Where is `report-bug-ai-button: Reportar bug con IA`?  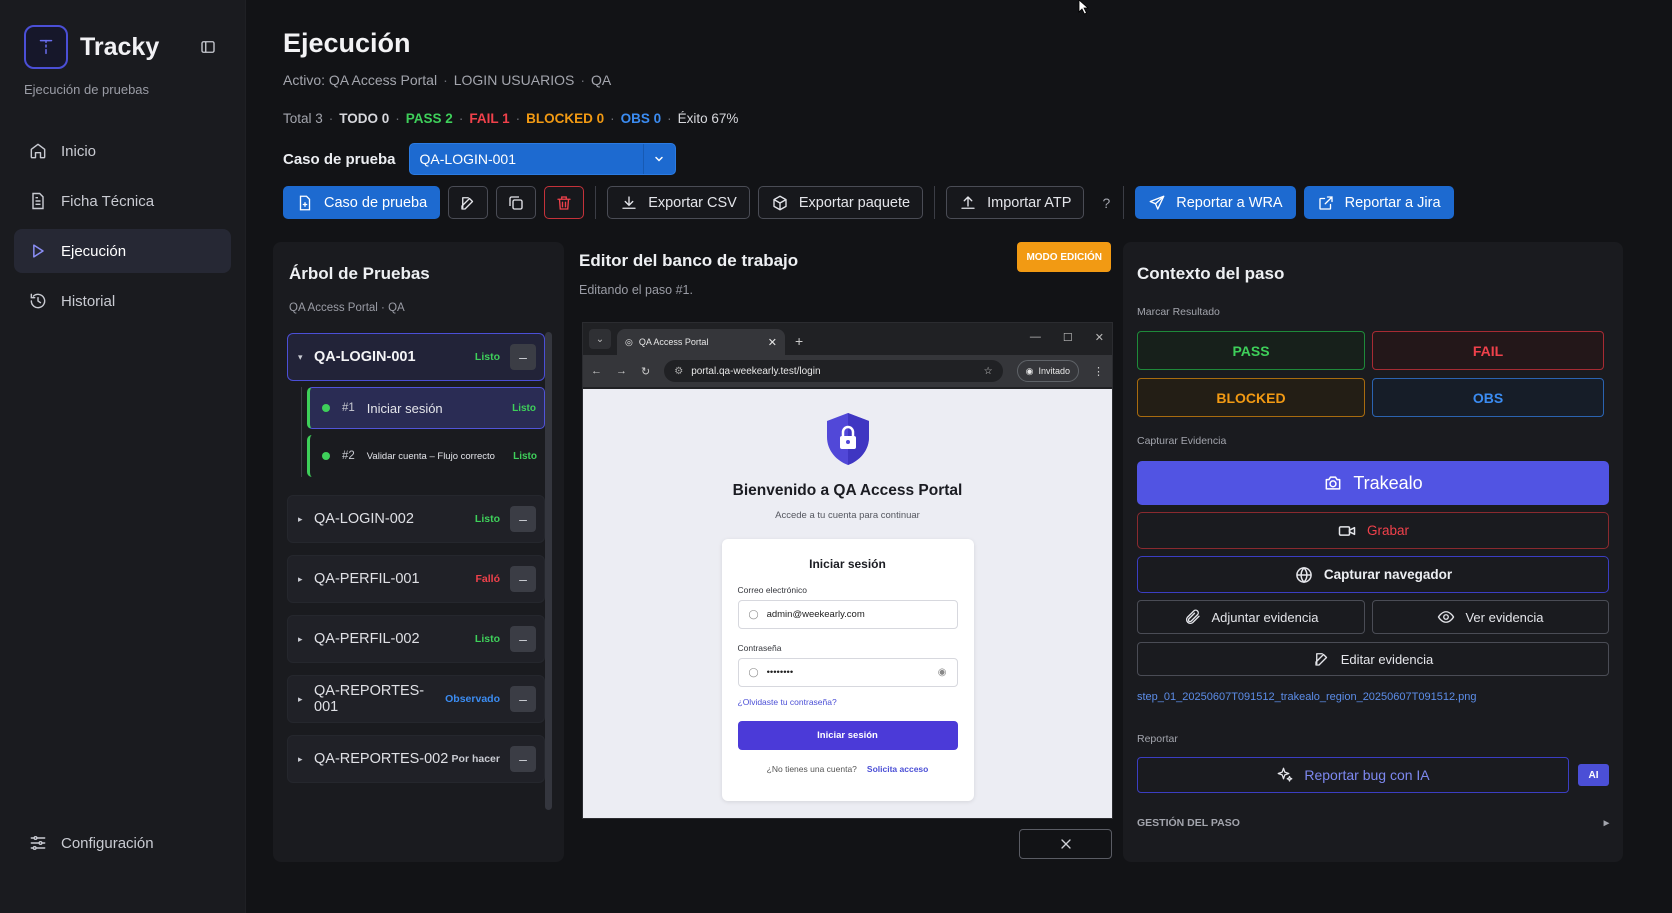
report-bug-ai-button: Reportar bug con IA is located at coordinates (1353, 775).